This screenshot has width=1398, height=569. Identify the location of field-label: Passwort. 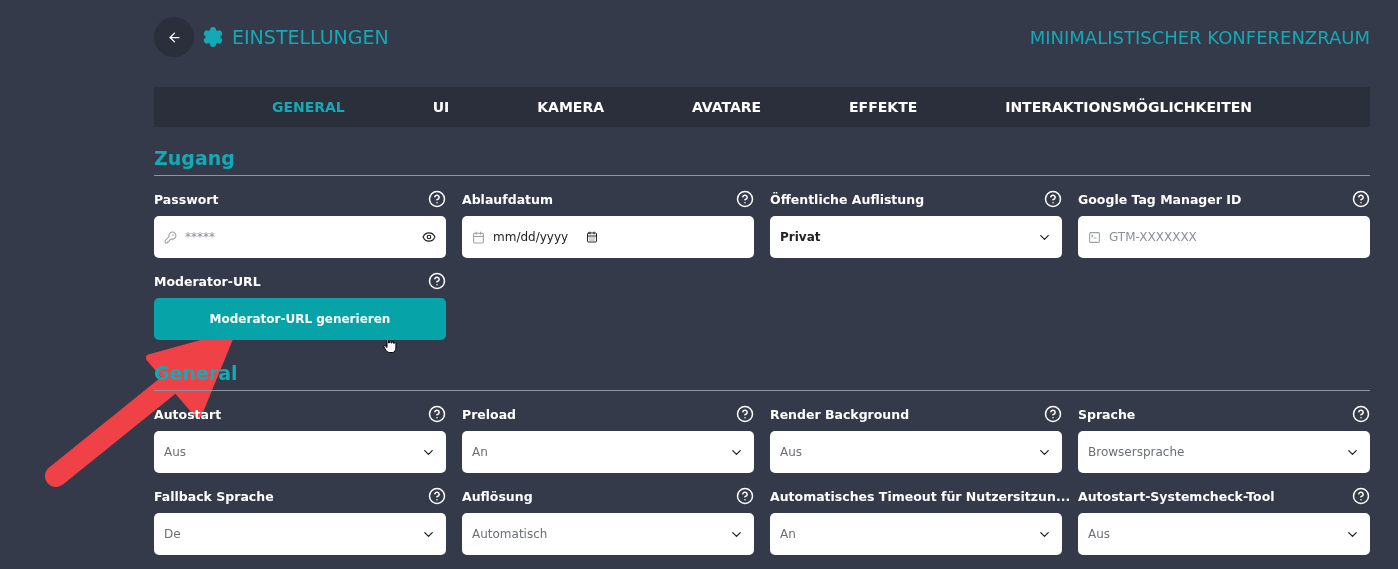
(186, 199).